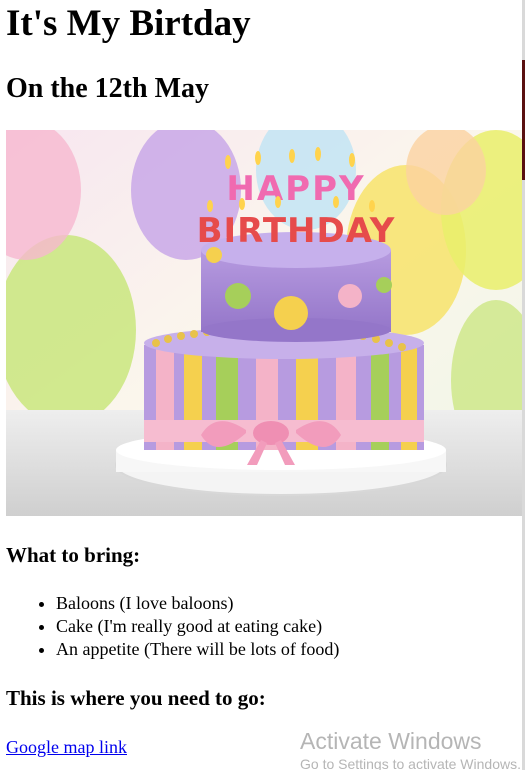  What do you see at coordinates (289, 603) in the screenshot?
I see `list-item: Baloons (I love baloons)` at bounding box center [289, 603].